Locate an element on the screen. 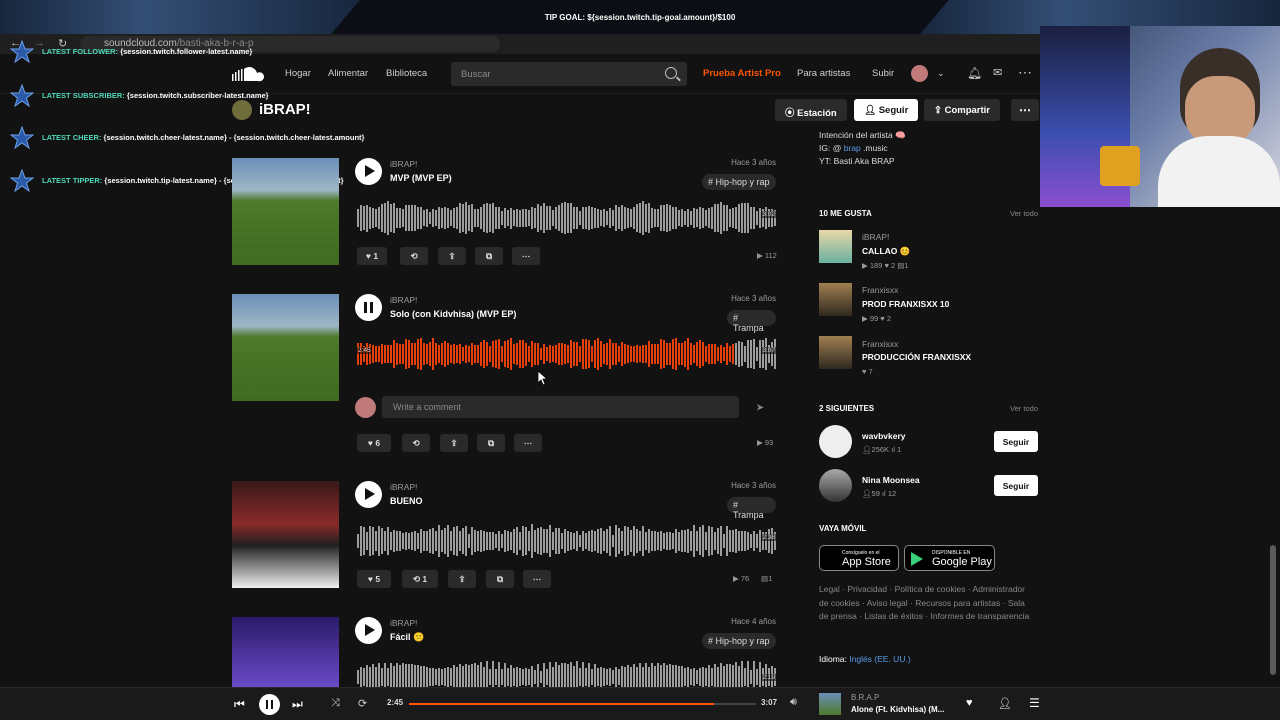  messages-envelope-icon: ✉ is located at coordinates (997, 72).